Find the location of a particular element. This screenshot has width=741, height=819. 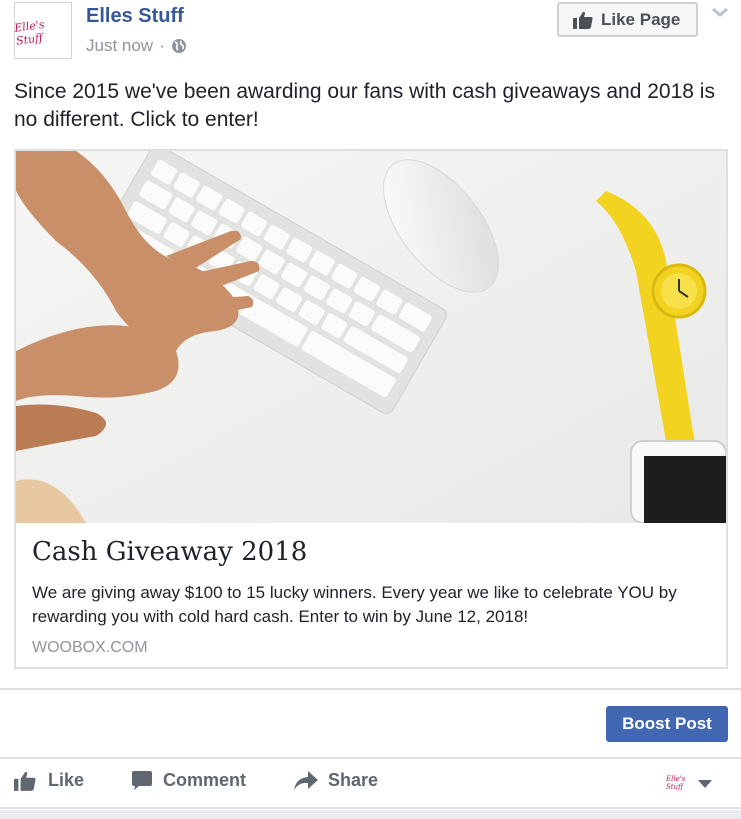

chevron-down-icon is located at coordinates (720, 12).